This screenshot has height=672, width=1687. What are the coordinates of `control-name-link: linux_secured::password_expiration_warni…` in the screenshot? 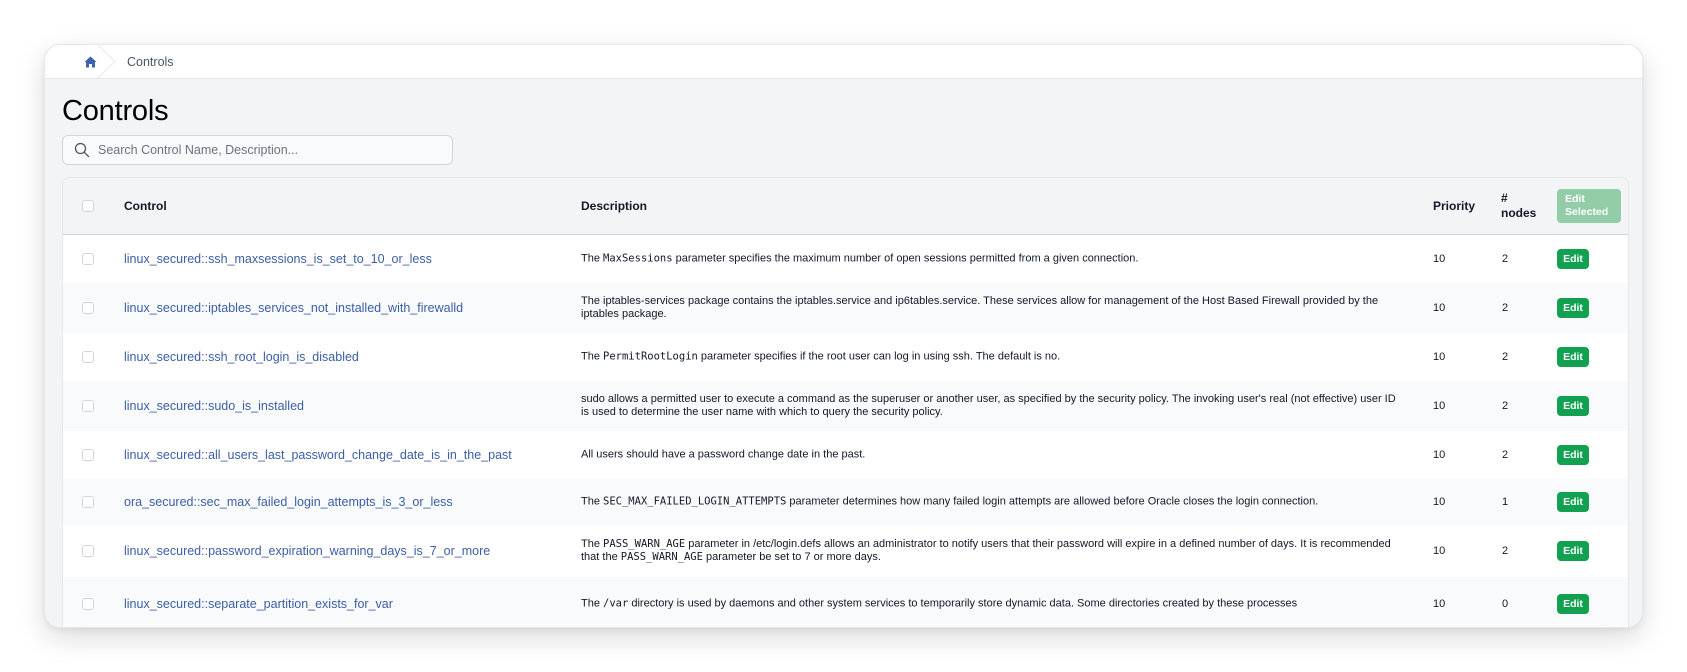 It's located at (307, 551).